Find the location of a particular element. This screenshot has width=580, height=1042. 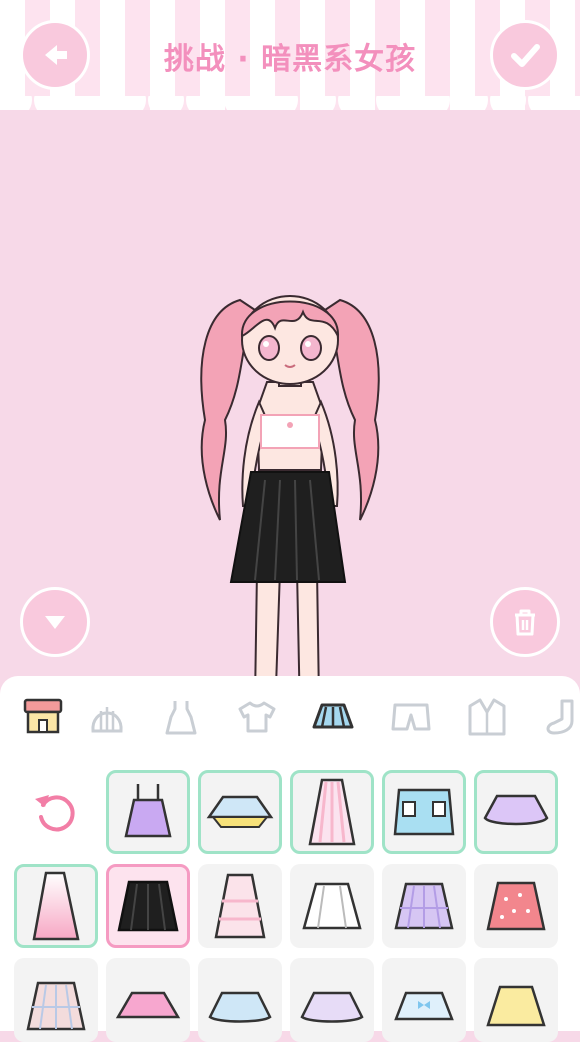

arrow-left-icon is located at coordinates (56, 55).